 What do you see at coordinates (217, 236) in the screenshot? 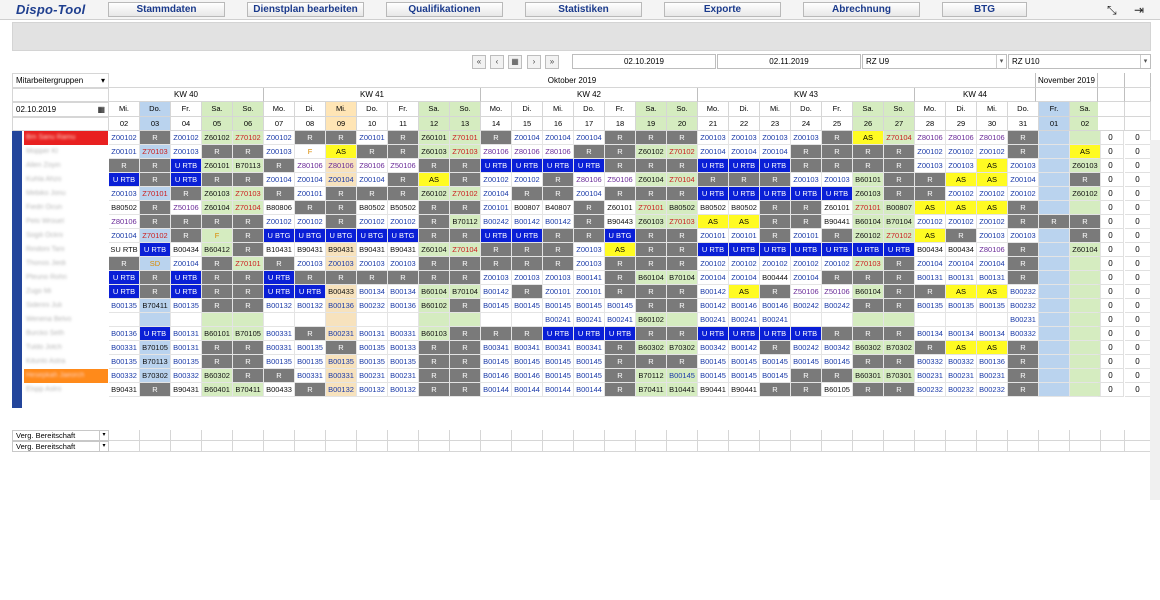
I see `shift-cell: F` at bounding box center [217, 236].